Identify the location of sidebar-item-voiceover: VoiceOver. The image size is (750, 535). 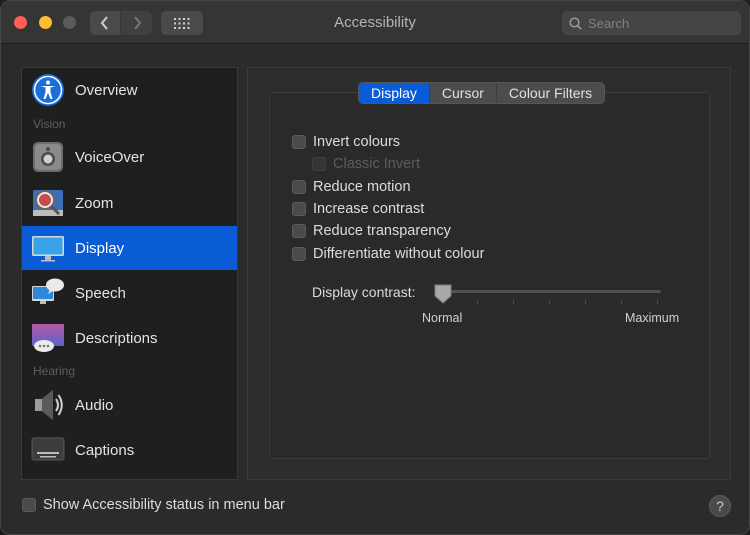
(129, 157).